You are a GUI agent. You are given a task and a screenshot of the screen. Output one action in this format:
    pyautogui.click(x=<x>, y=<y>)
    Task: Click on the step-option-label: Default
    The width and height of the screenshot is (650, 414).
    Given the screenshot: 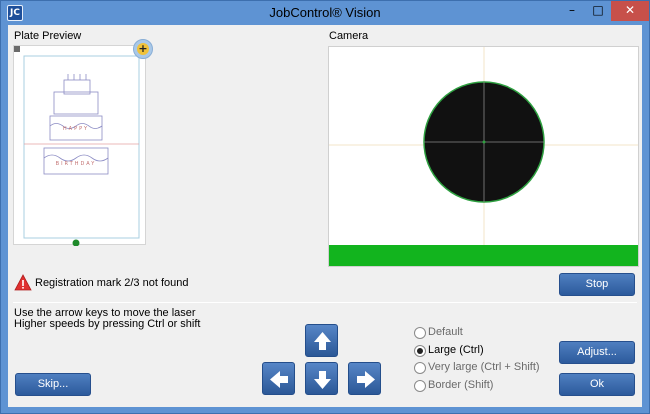 What is the action you would take?
    pyautogui.click(x=445, y=332)
    